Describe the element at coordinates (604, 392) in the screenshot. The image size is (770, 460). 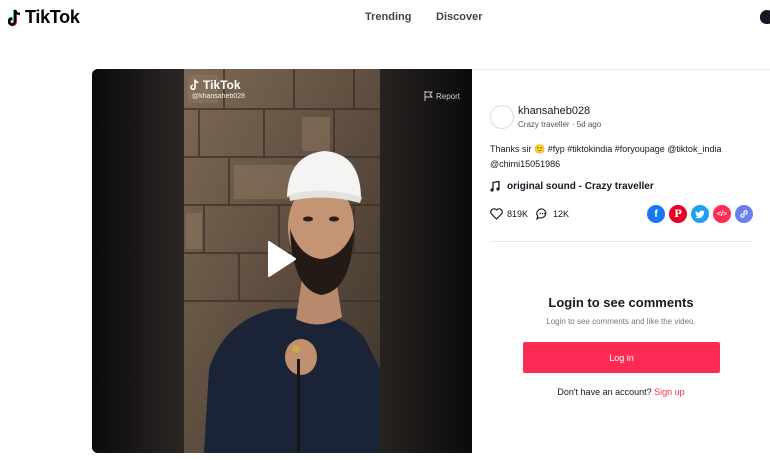
I see `no-account-text: Don't have an account?` at that location.